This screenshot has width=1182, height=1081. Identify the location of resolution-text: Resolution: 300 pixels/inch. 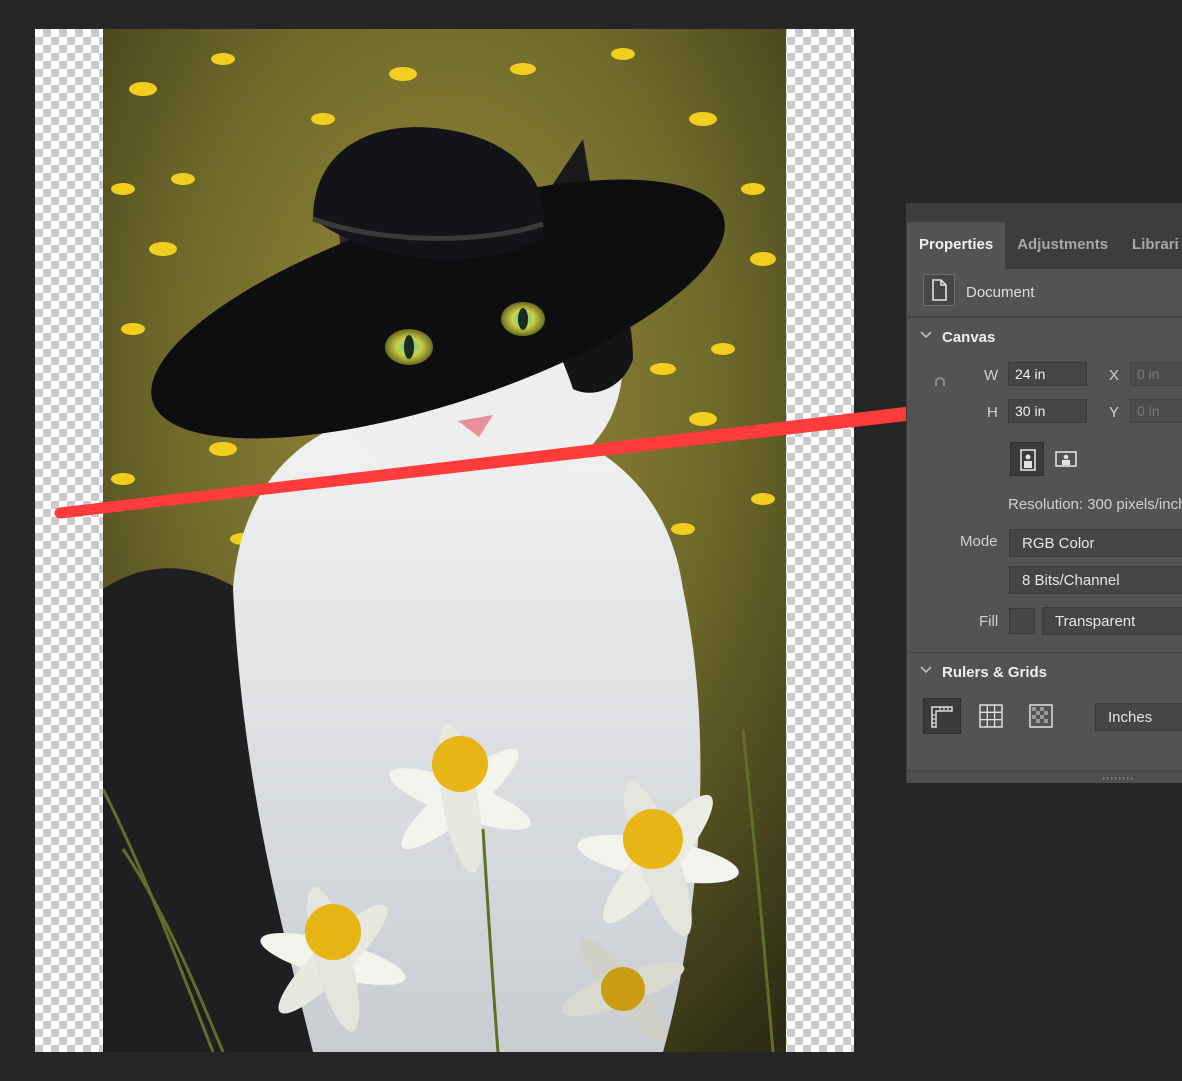
(1095, 504).